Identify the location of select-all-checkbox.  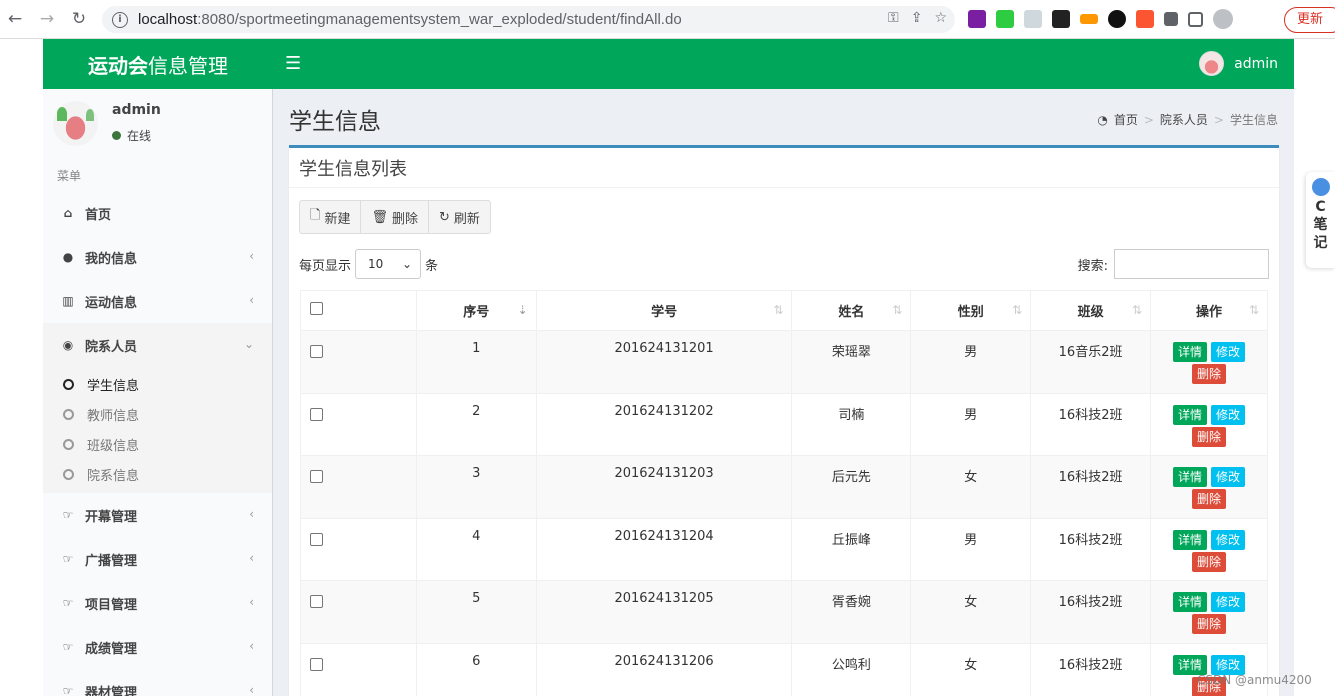
(316, 308).